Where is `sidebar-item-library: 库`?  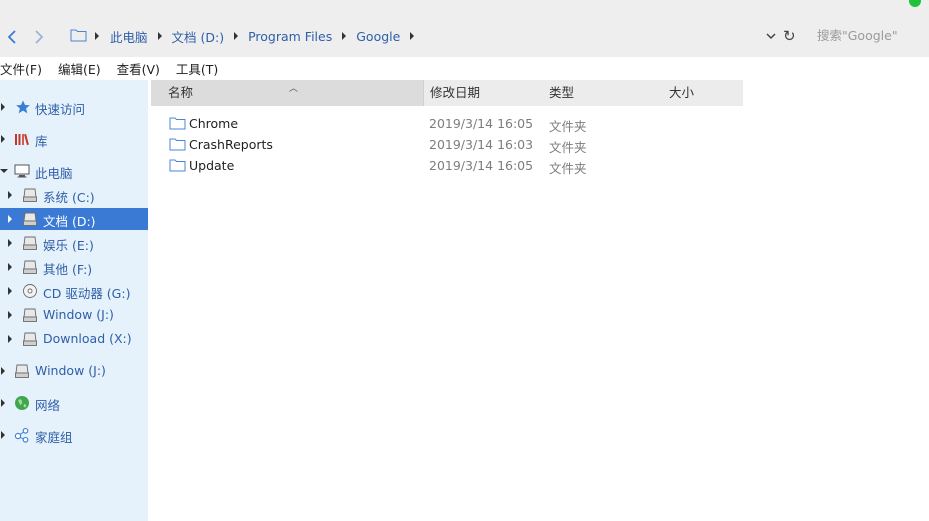
sidebar-item-library: 库 is located at coordinates (74, 139).